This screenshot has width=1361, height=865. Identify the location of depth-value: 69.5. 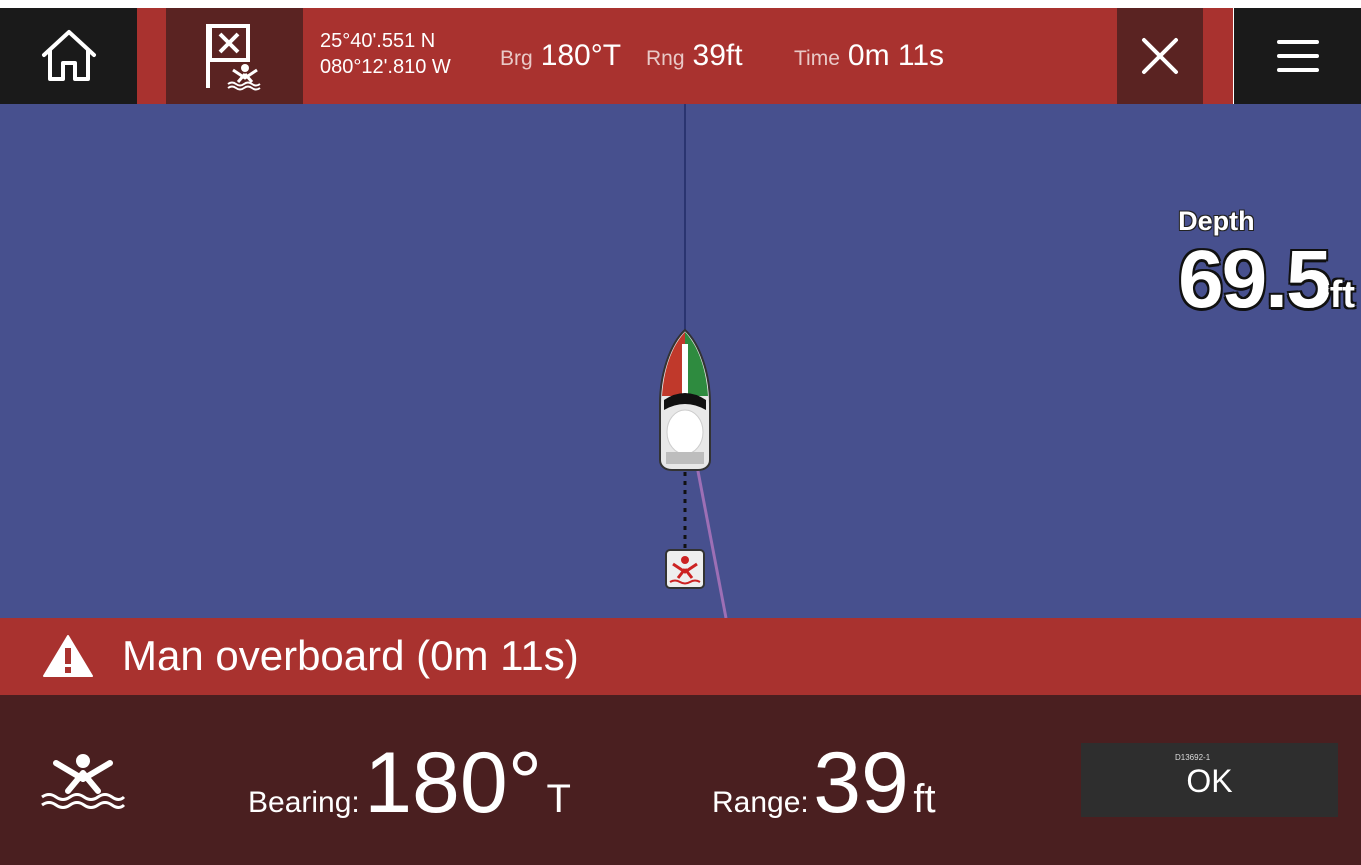
(1255, 279).